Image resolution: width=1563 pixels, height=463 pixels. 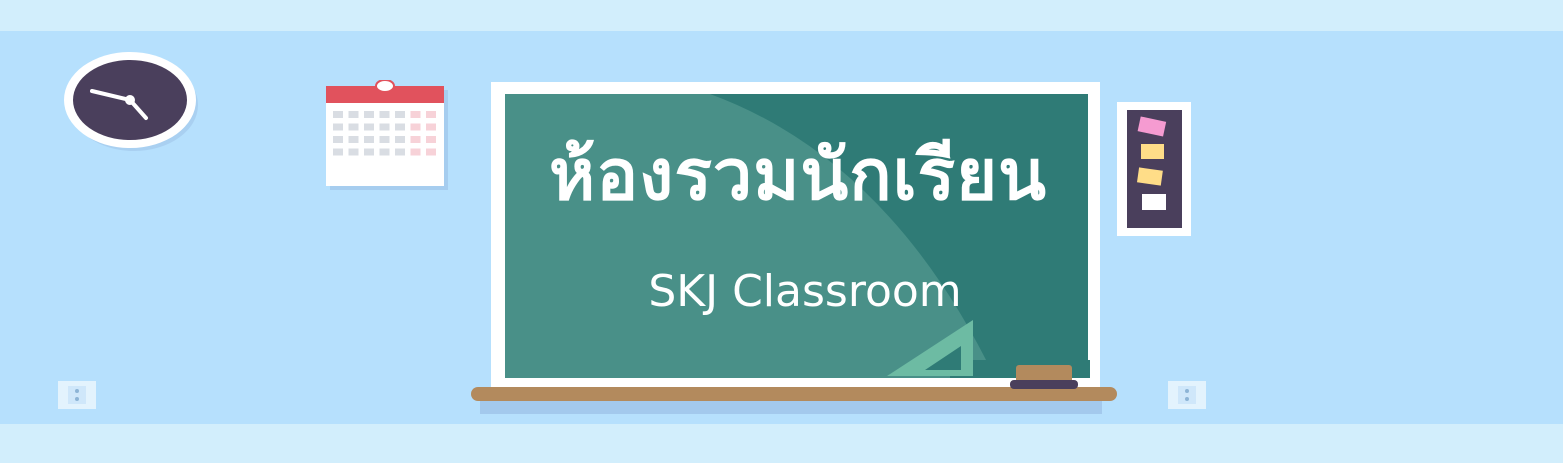 I want to click on set-square-icon, so click(x=930, y=348).